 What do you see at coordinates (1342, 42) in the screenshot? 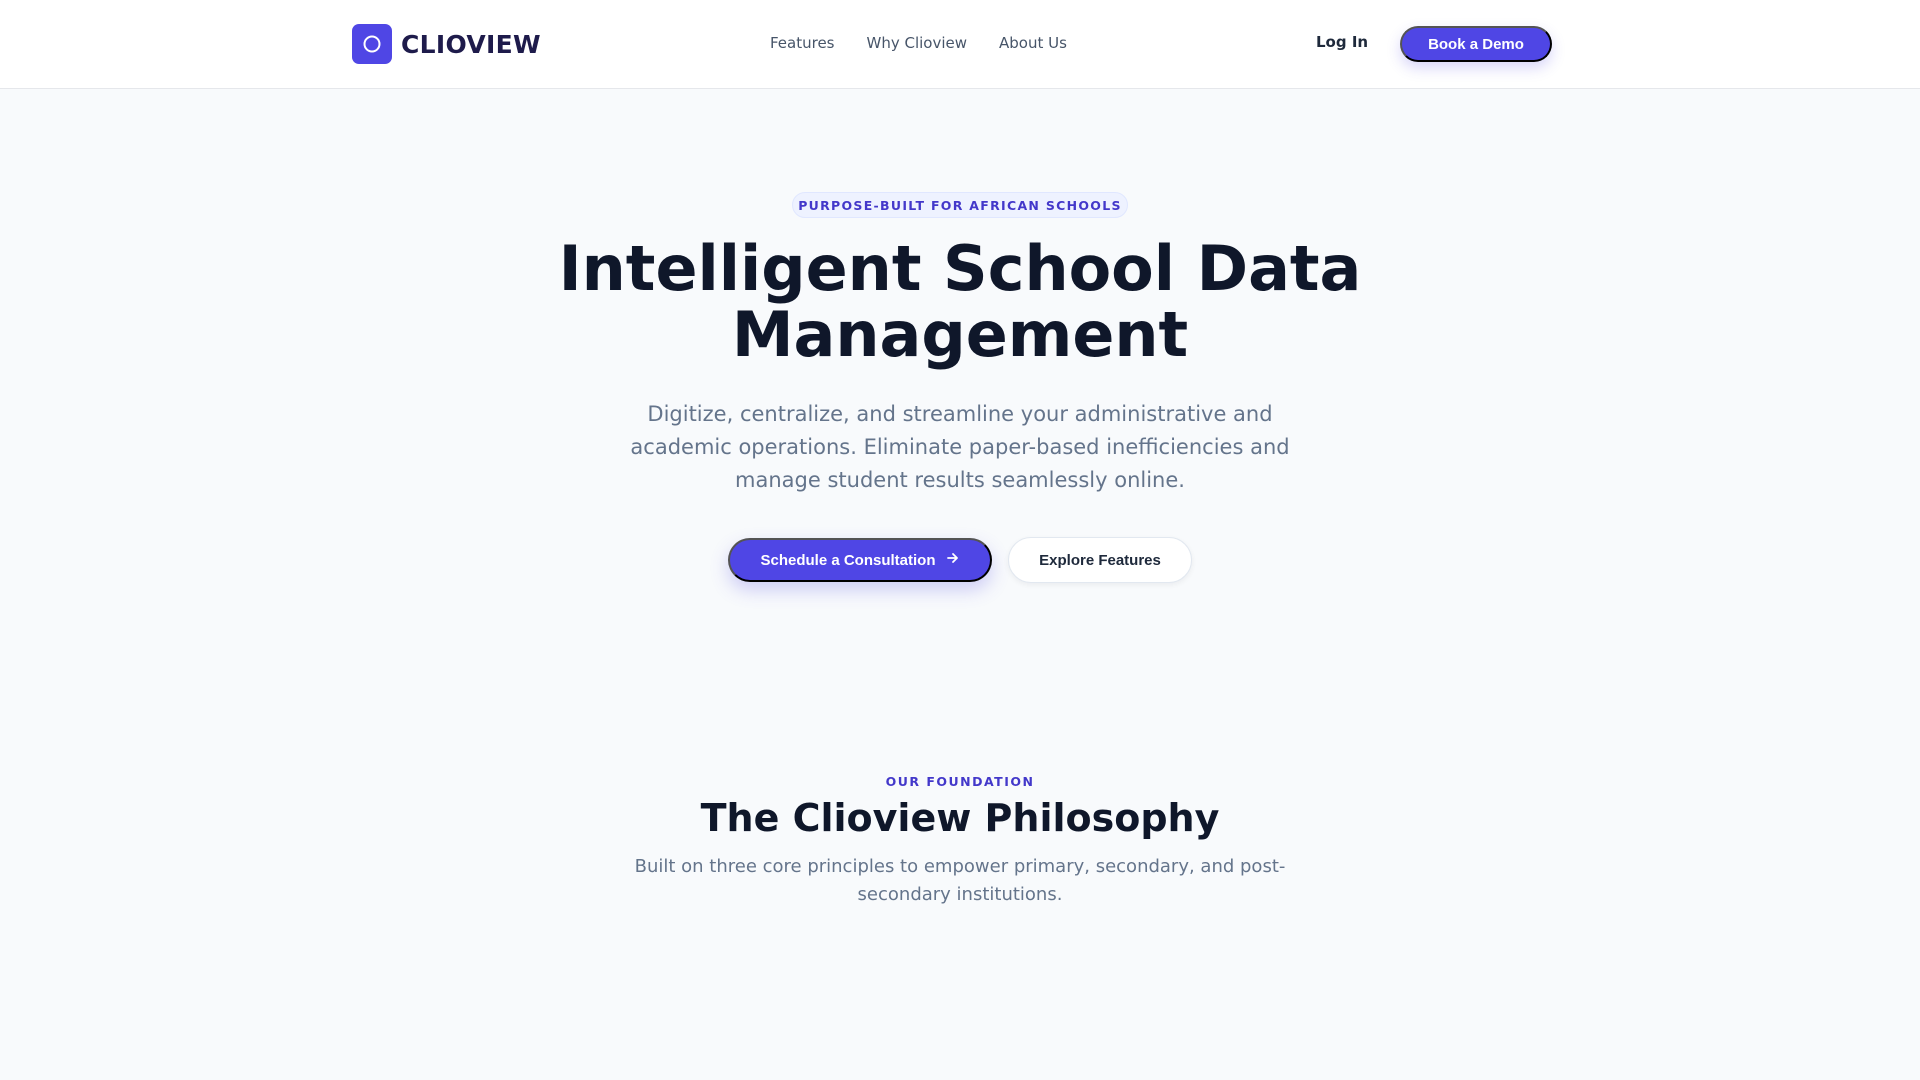
I see `login-link: Log In` at bounding box center [1342, 42].